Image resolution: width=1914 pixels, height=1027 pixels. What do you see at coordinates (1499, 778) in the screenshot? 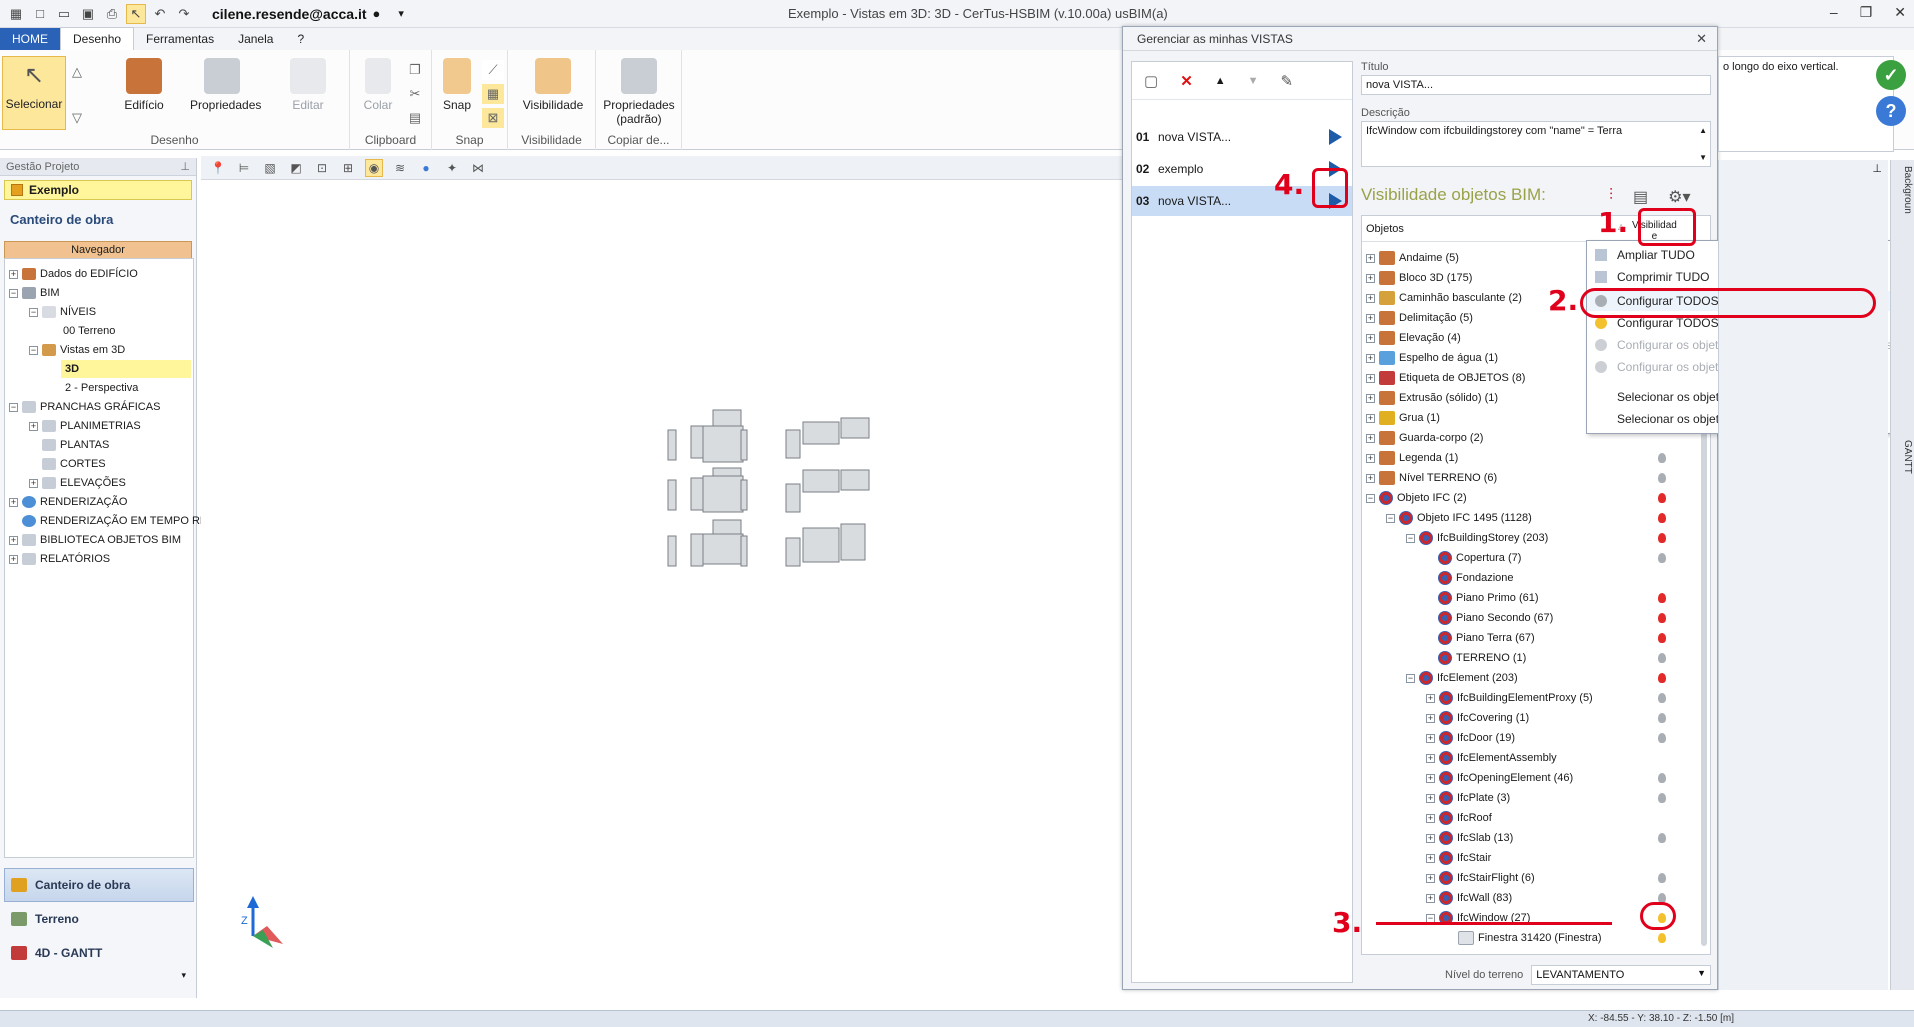
I see `object-row: + IfcOpeningElement (46)` at bounding box center [1499, 778].